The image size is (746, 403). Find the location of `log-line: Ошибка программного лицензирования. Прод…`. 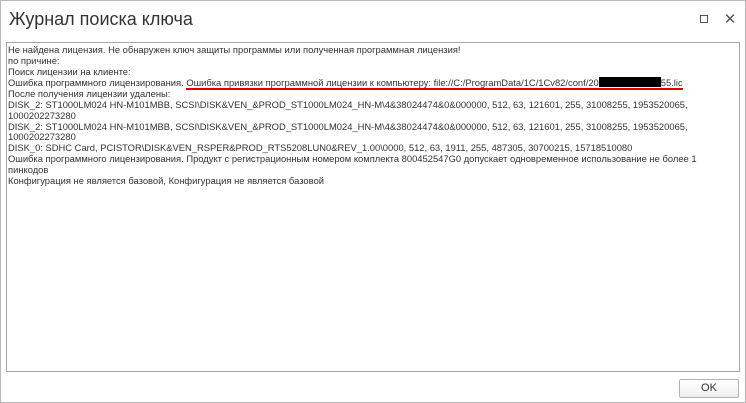

log-line: Ошибка программного лицензирования. Прод… is located at coordinates (352, 163).